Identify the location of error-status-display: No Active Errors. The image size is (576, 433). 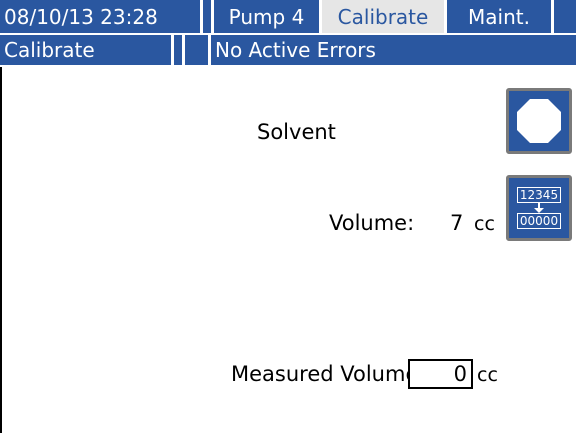
(393, 50).